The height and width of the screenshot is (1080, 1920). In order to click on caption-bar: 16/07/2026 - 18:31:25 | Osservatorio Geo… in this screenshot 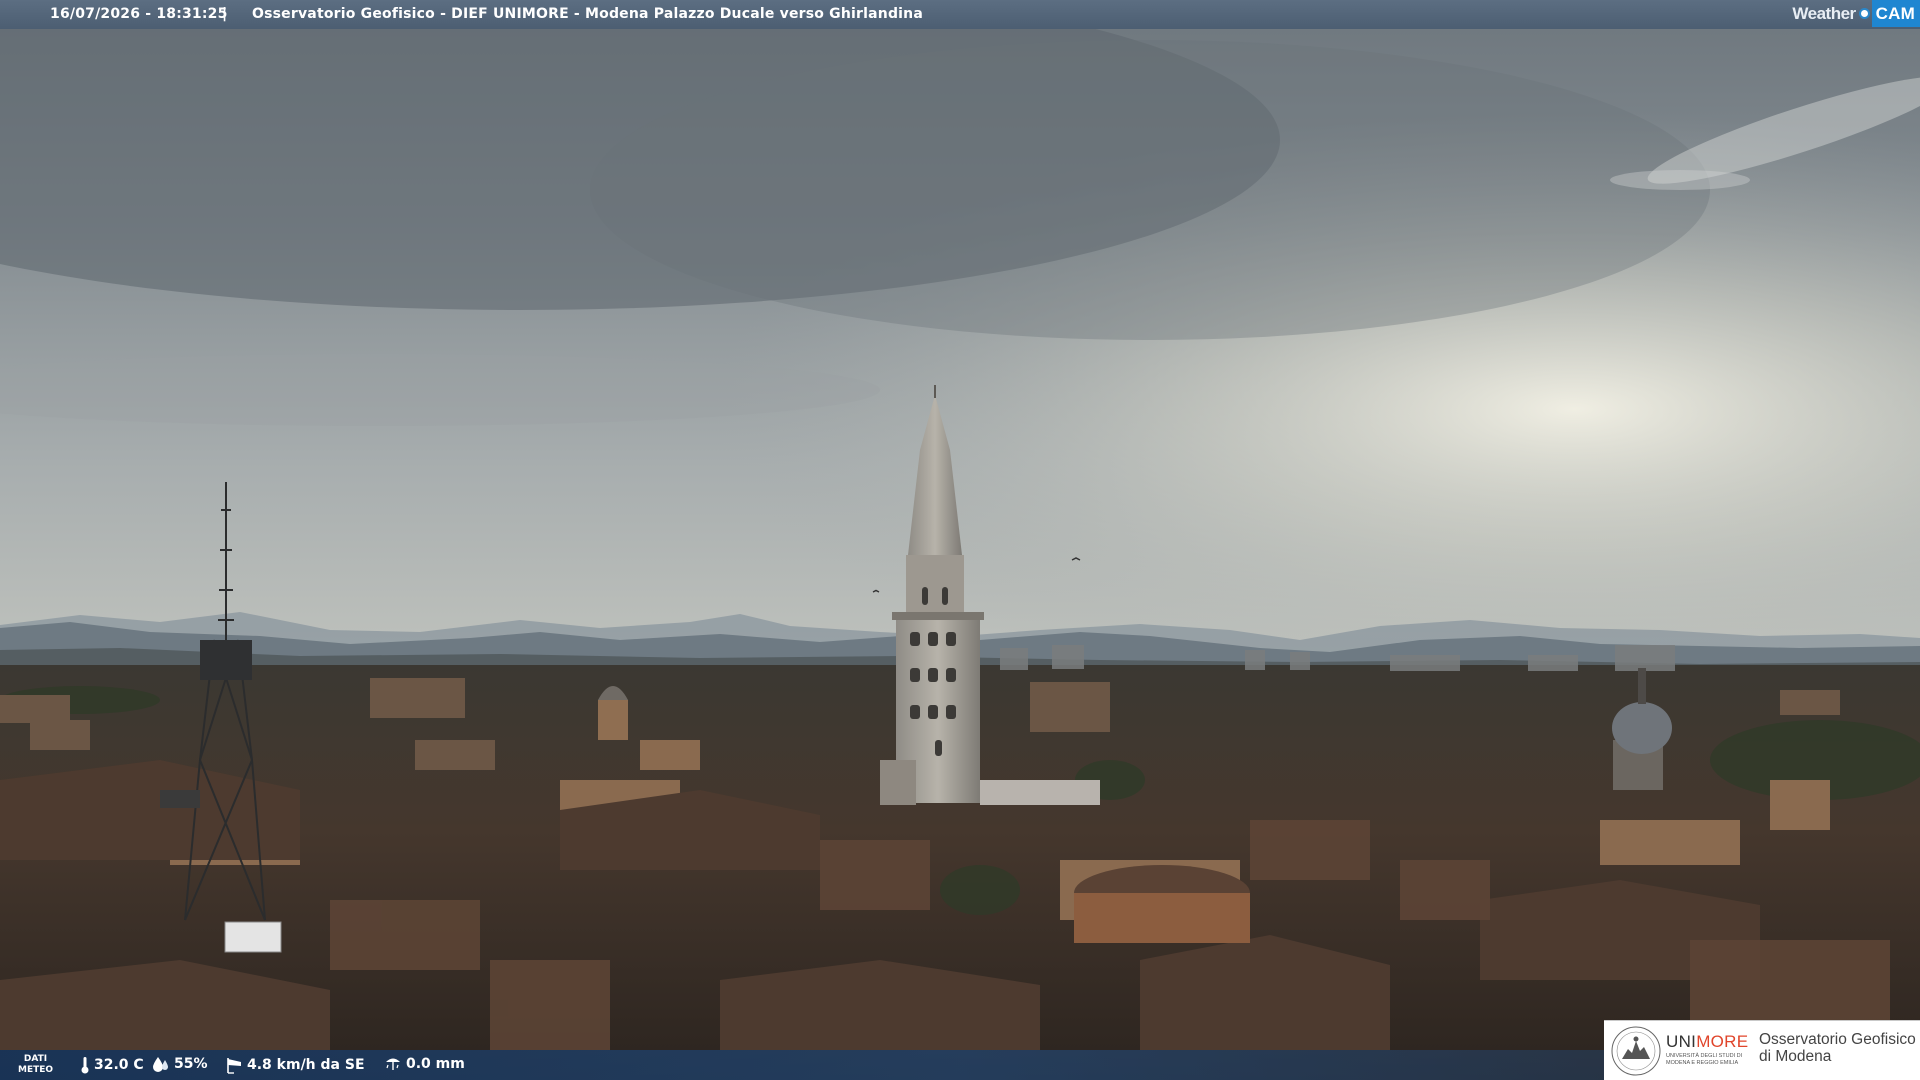, I will do `click(960, 14)`.